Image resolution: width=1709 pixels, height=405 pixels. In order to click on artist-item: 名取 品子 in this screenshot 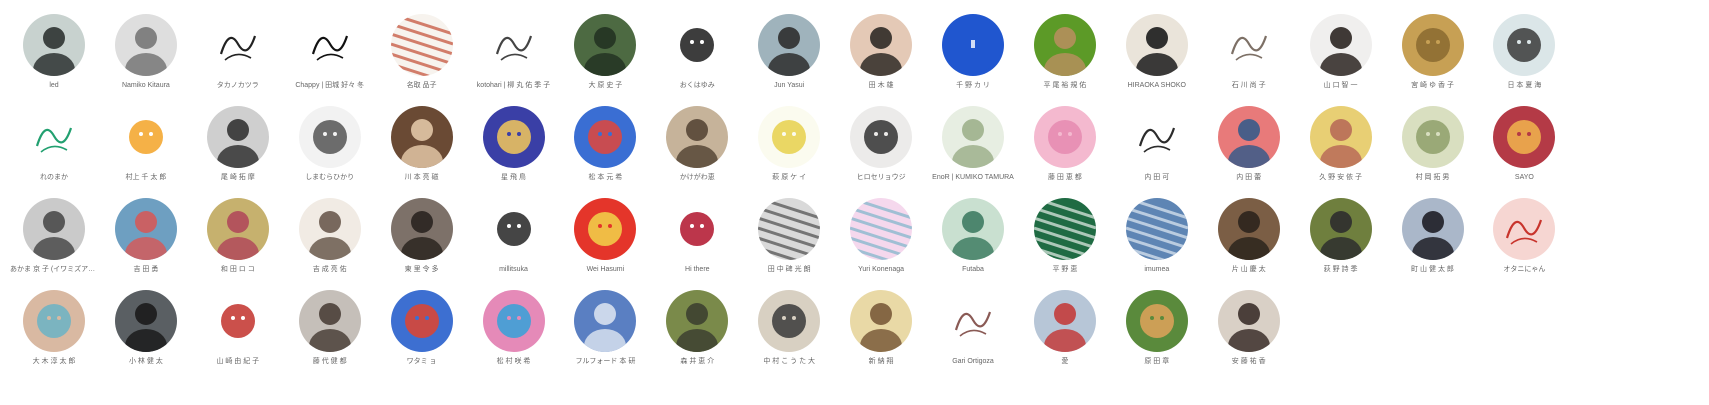, I will do `click(422, 52)`.